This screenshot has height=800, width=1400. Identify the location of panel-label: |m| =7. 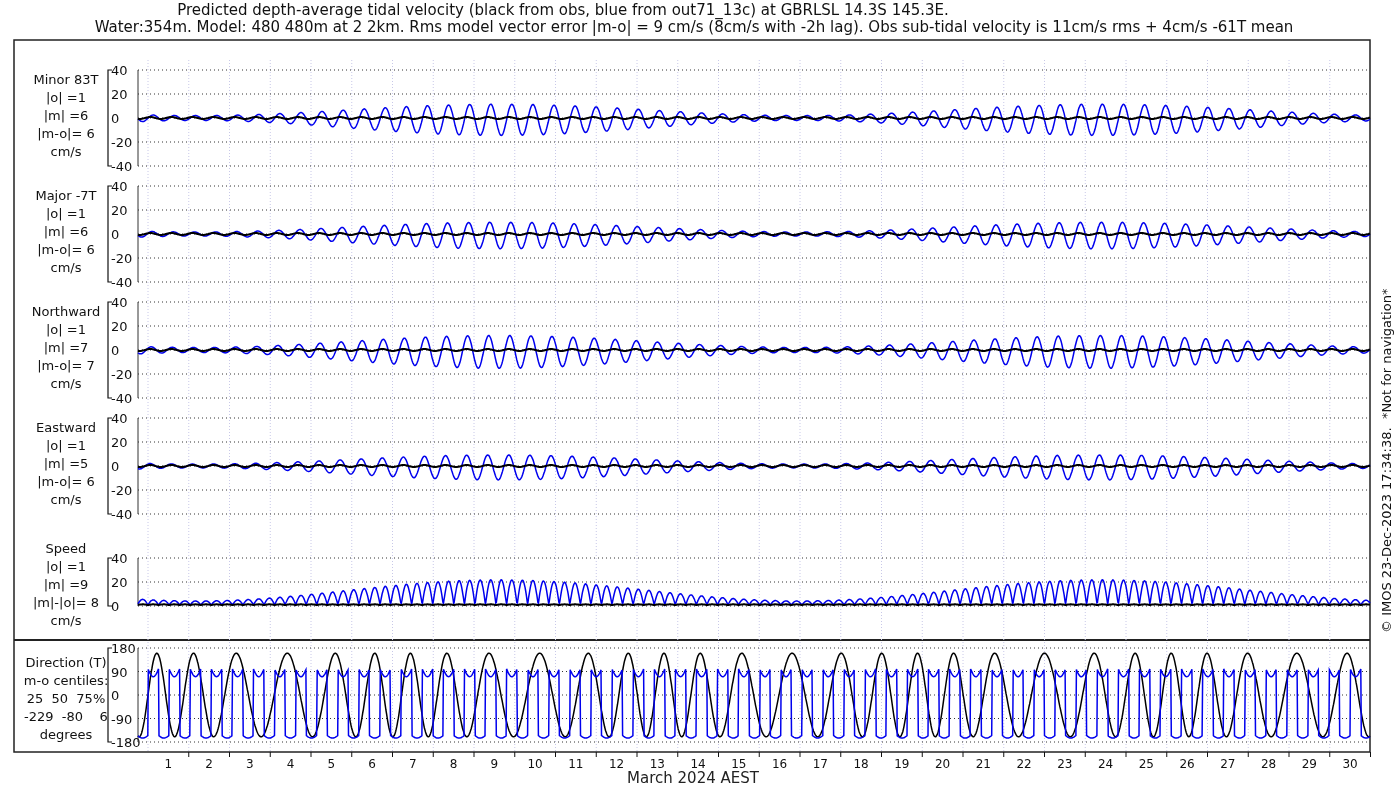
(66, 347).